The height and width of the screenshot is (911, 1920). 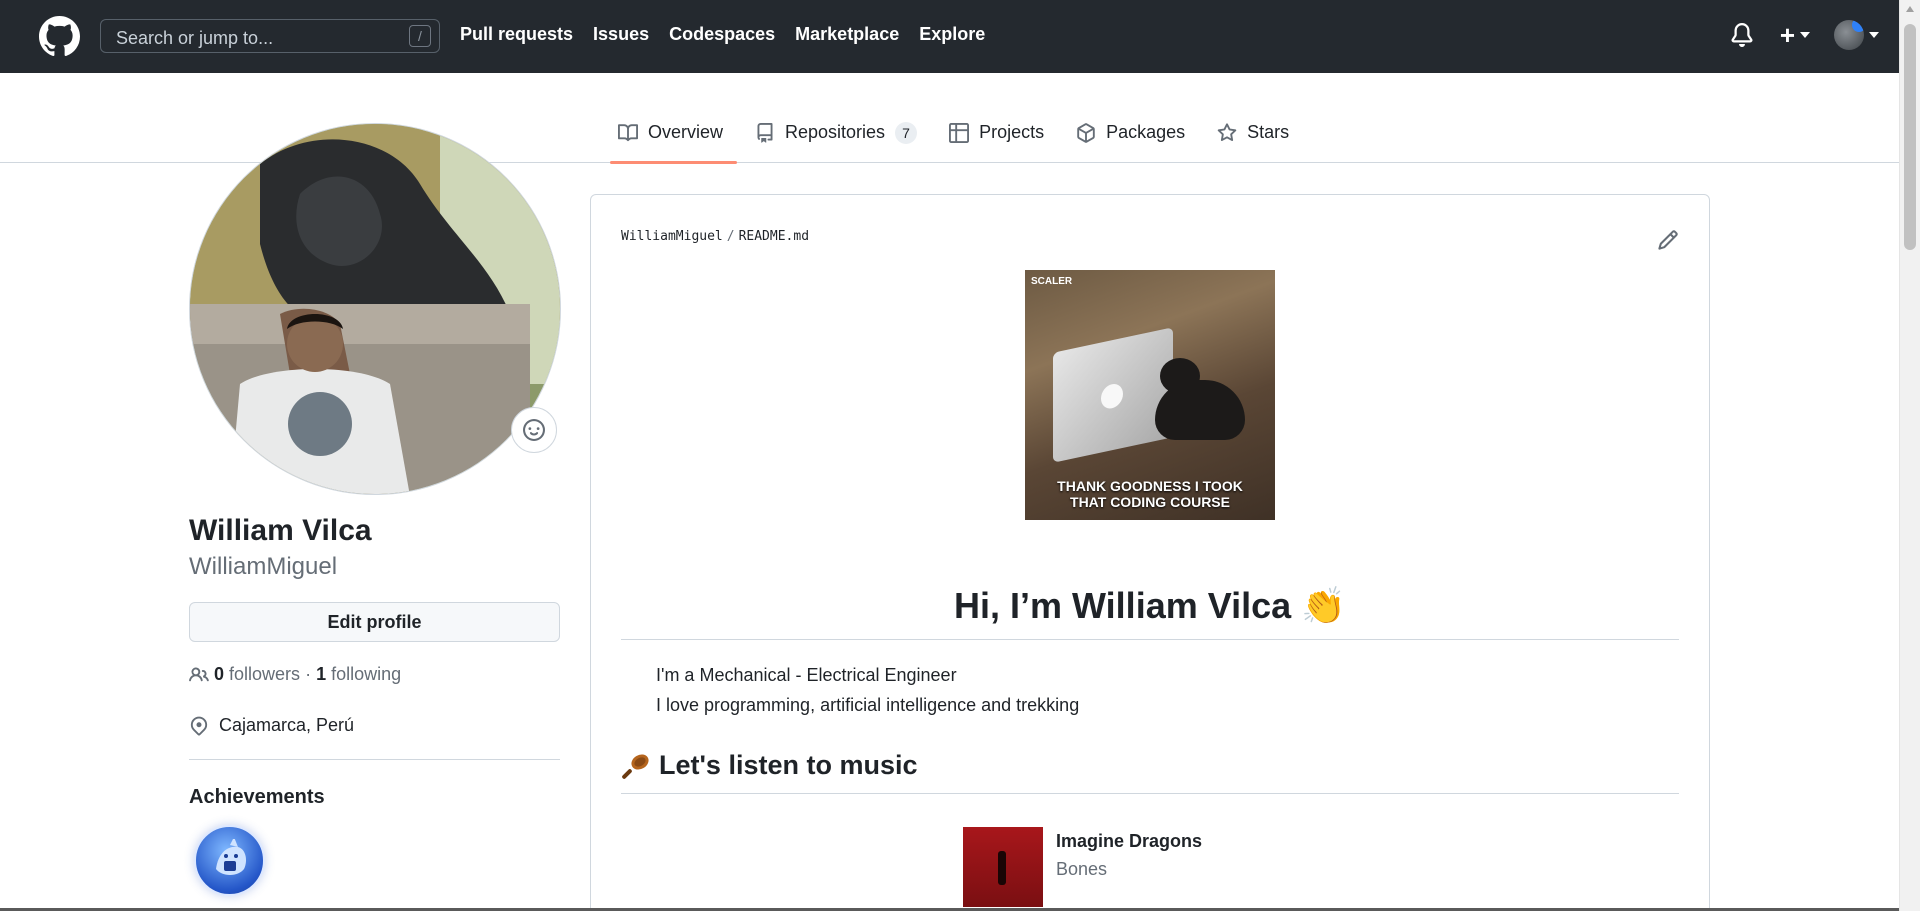 What do you see at coordinates (287, 725) in the screenshot?
I see `location-text: Cajamarca, Perú` at bounding box center [287, 725].